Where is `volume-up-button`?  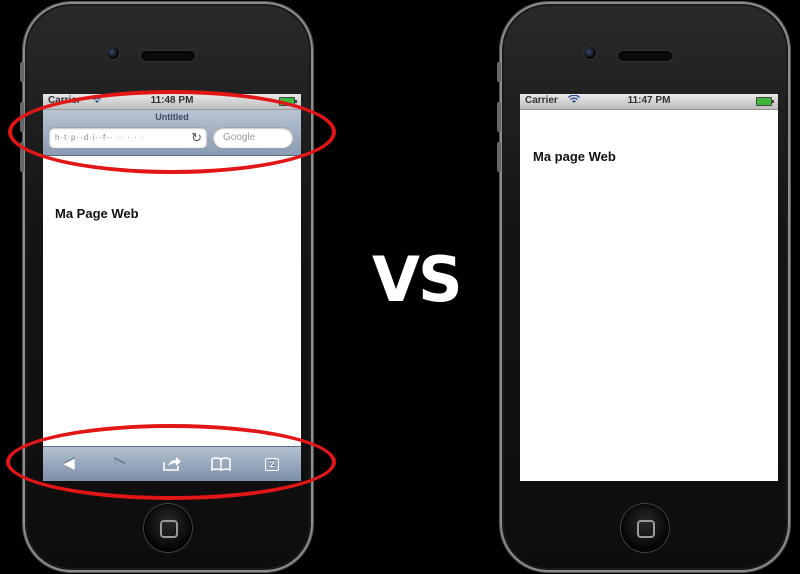 volume-up-button is located at coordinates (499, 117).